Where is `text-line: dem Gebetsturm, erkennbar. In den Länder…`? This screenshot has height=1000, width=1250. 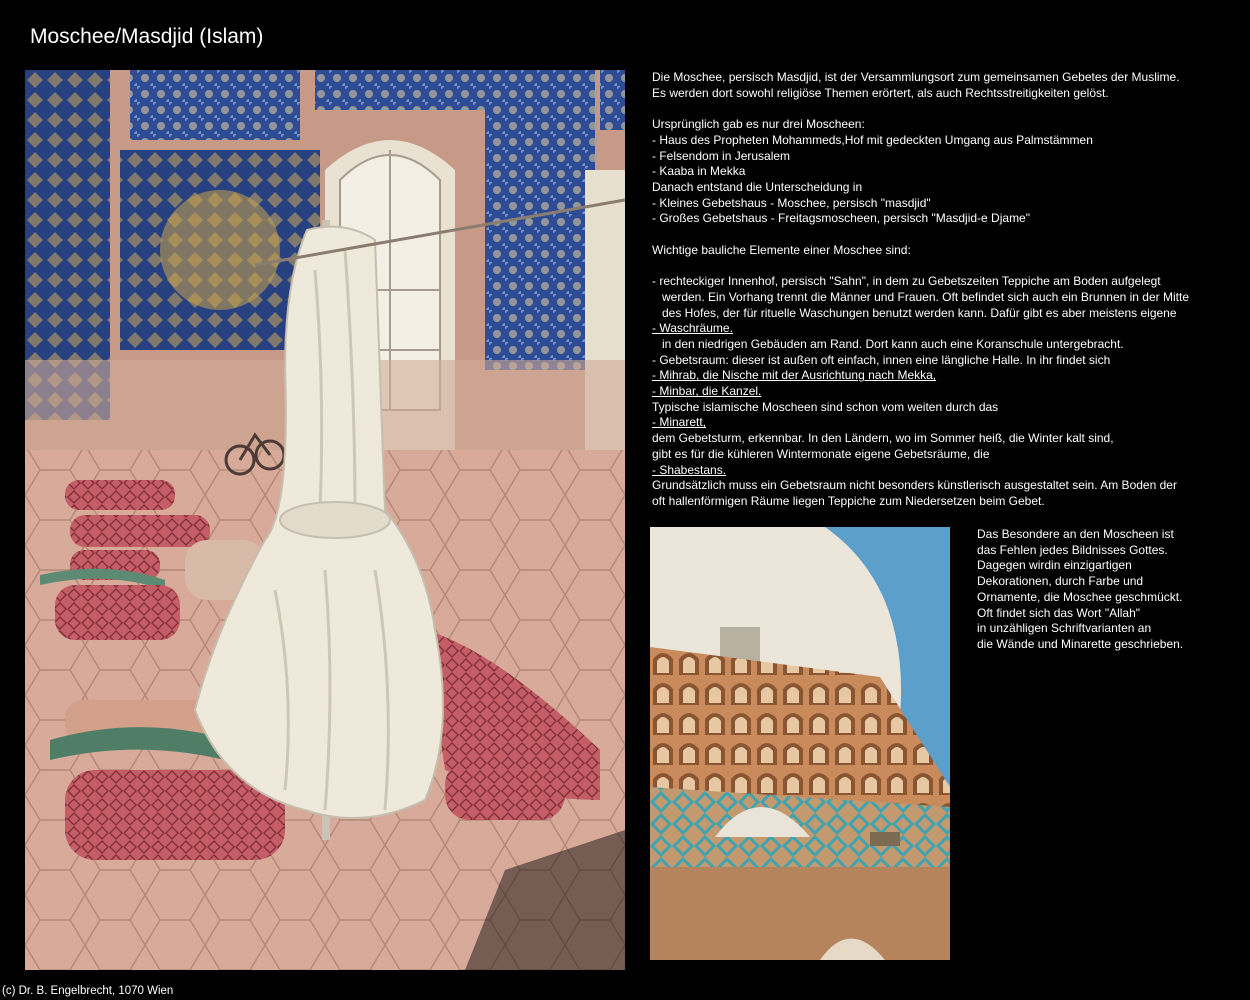 text-line: dem Gebetsturm, erkennbar. In den Länder… is located at coordinates (883, 438).